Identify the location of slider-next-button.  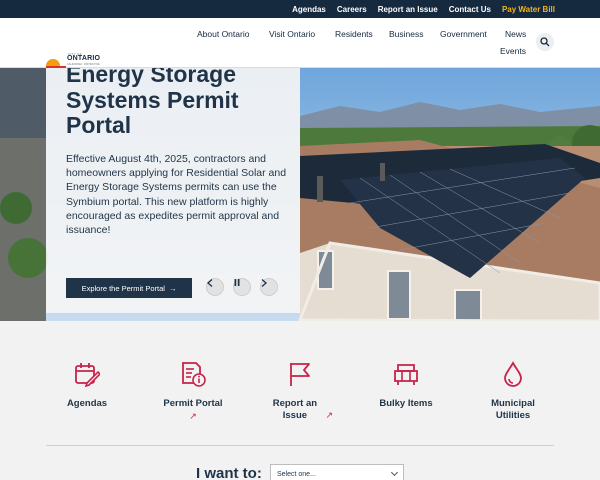
(269, 287).